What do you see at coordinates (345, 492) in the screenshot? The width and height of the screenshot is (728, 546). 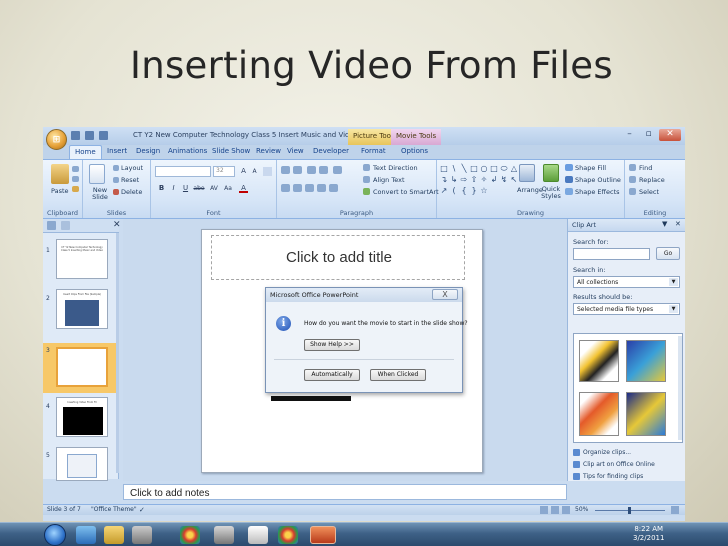 I see `notes-pane: Click to add notes` at bounding box center [345, 492].